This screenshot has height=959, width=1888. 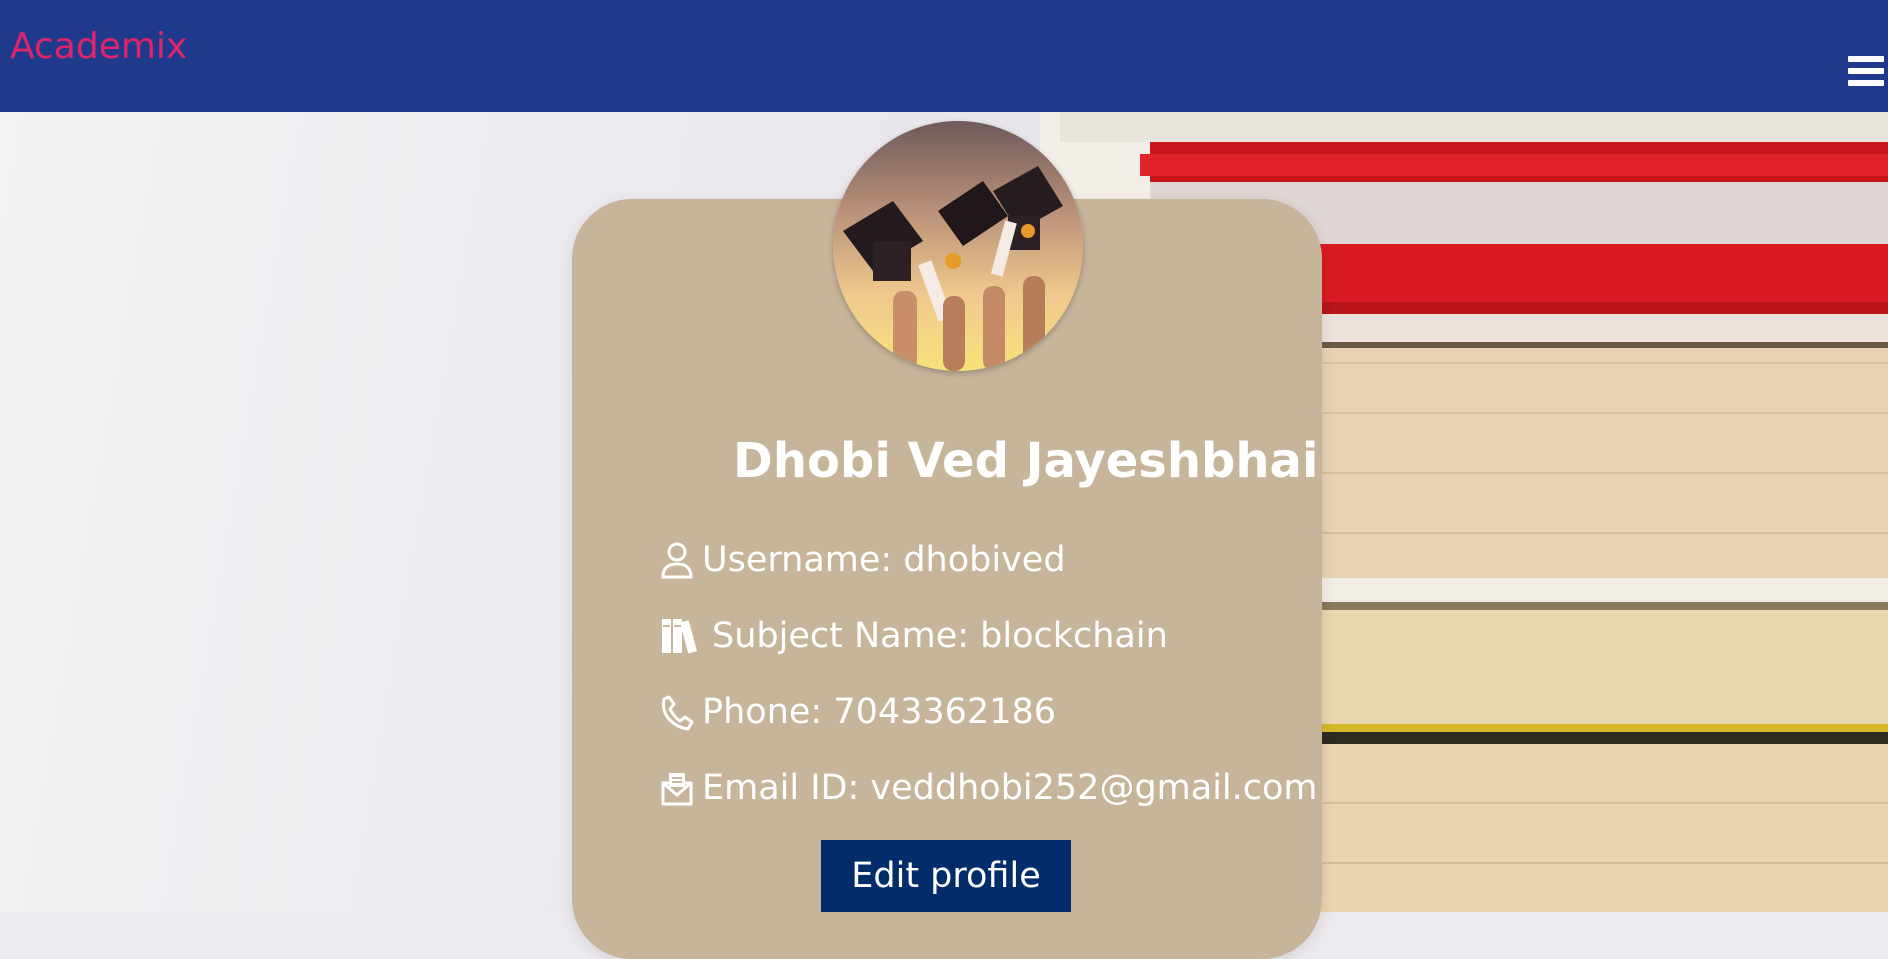 I want to click on username-text: Username: dhobived, so click(x=884, y=560).